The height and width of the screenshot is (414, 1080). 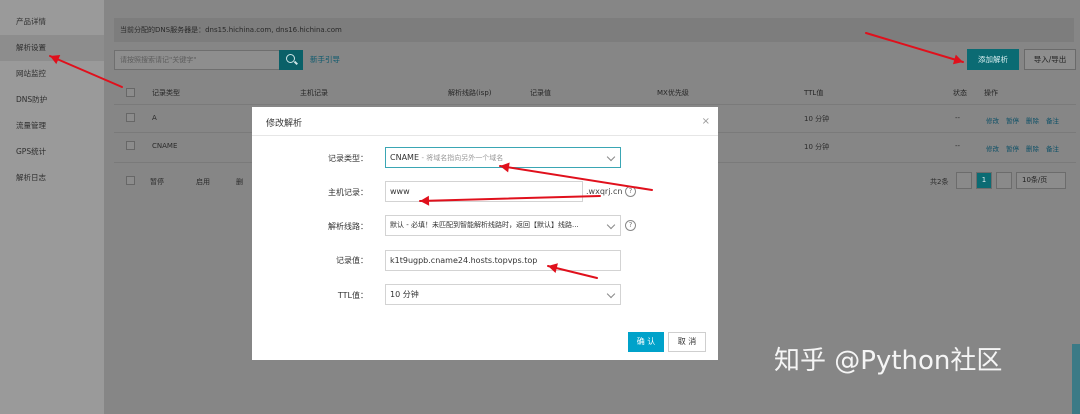 What do you see at coordinates (484, 191) in the screenshot?
I see `host-input: www` at bounding box center [484, 191].